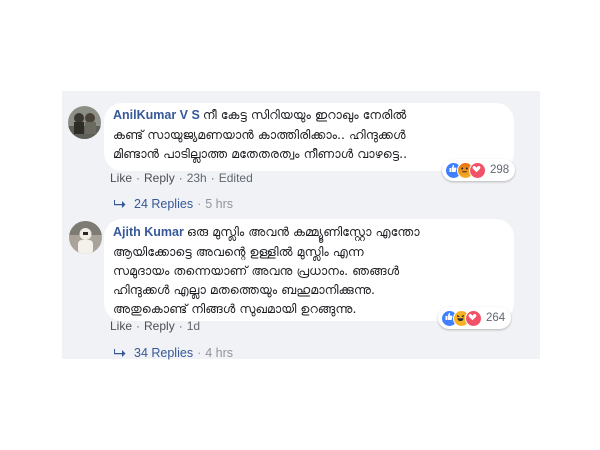 The height and width of the screenshot is (450, 600). I want to click on comment-text-line: ഒരു മുസ്ലിം അവൻ കമ്മ്യൂണിസ്റ്റോ എന്തോ, so click(303, 231).